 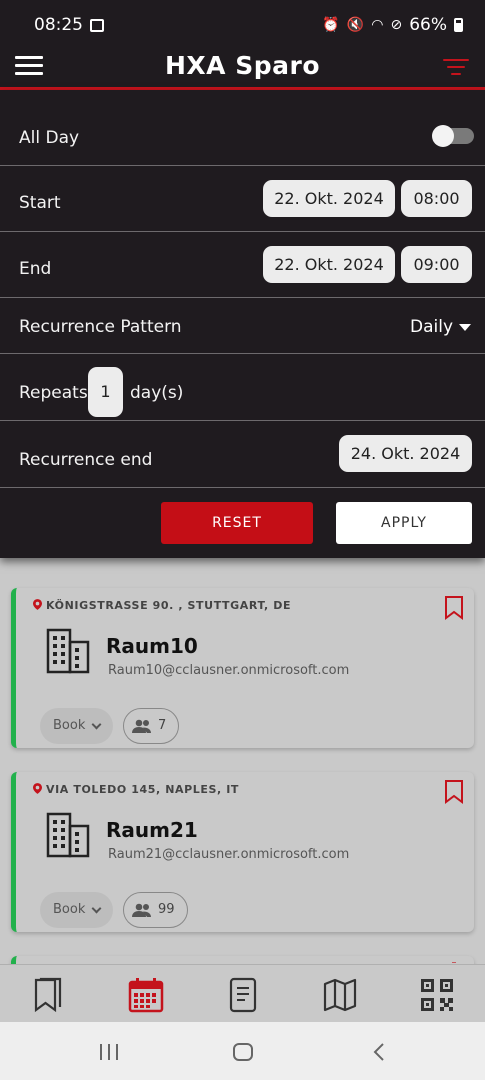 What do you see at coordinates (40, 203) in the screenshot?
I see `start-label: Start` at bounding box center [40, 203].